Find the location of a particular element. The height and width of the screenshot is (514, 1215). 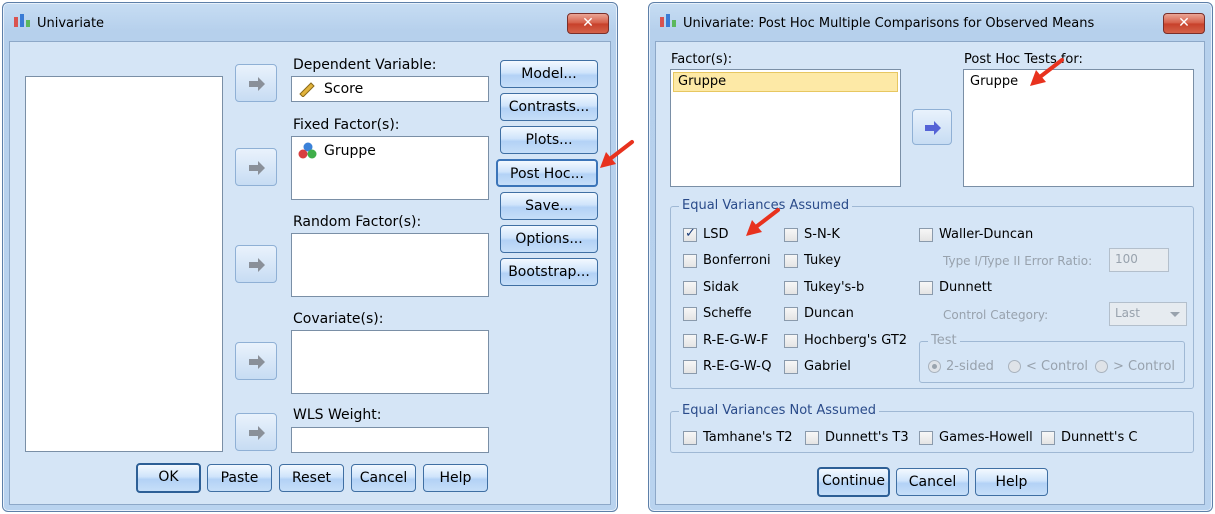

sidak-checkbox is located at coordinates (690, 288).